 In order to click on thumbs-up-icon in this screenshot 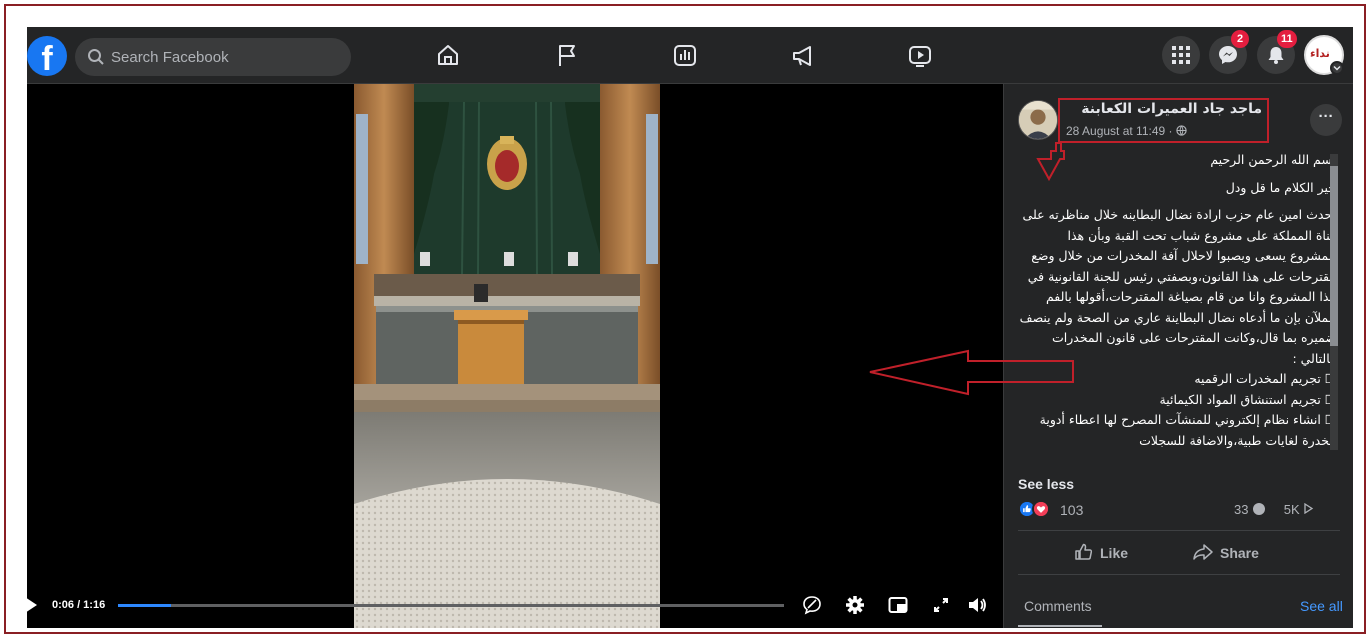, I will do `click(1084, 551)`.